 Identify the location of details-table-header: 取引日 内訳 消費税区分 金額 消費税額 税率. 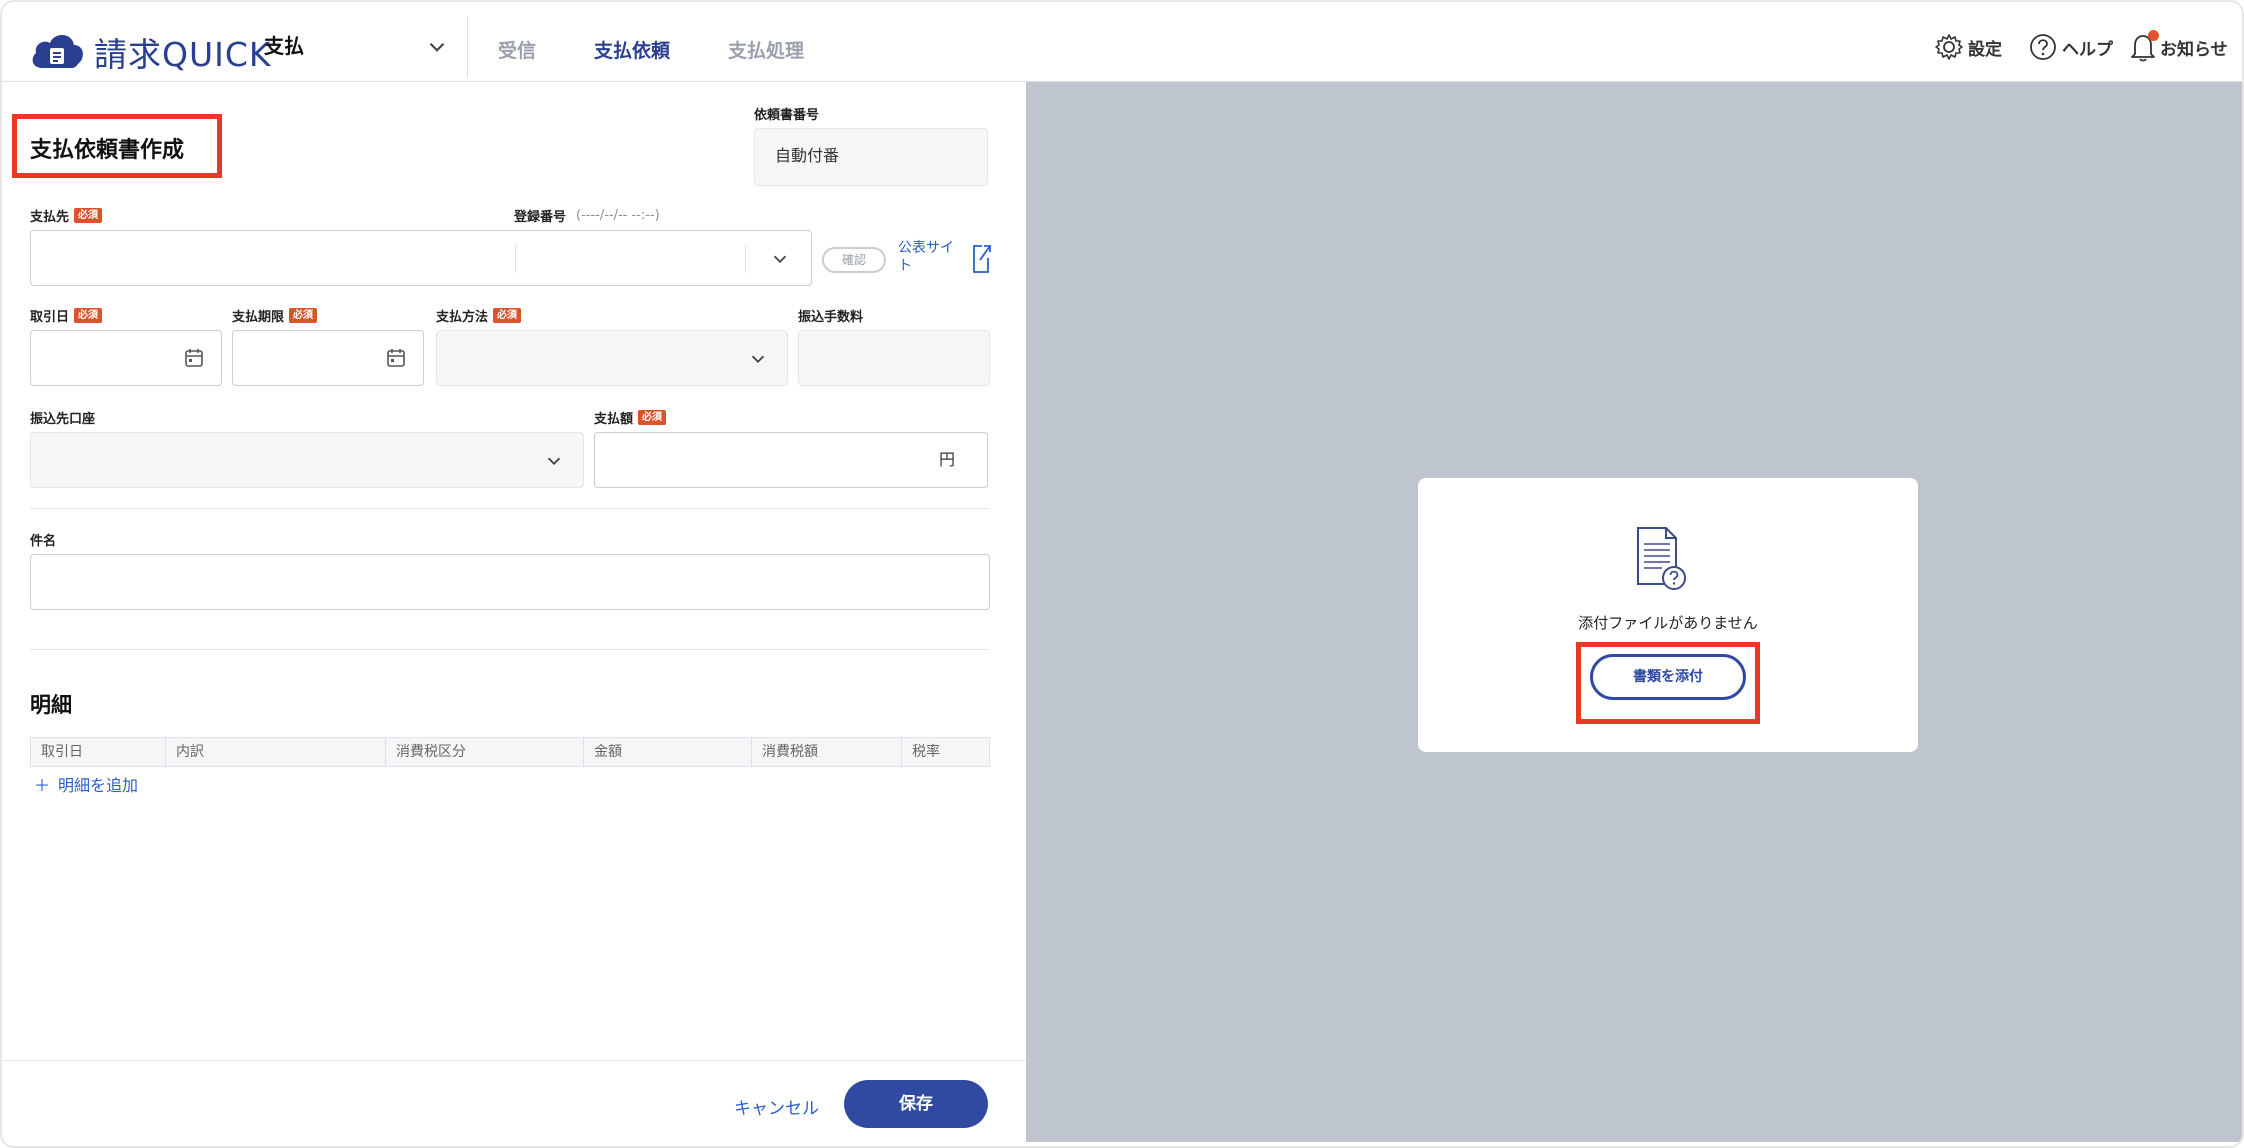
(510, 752).